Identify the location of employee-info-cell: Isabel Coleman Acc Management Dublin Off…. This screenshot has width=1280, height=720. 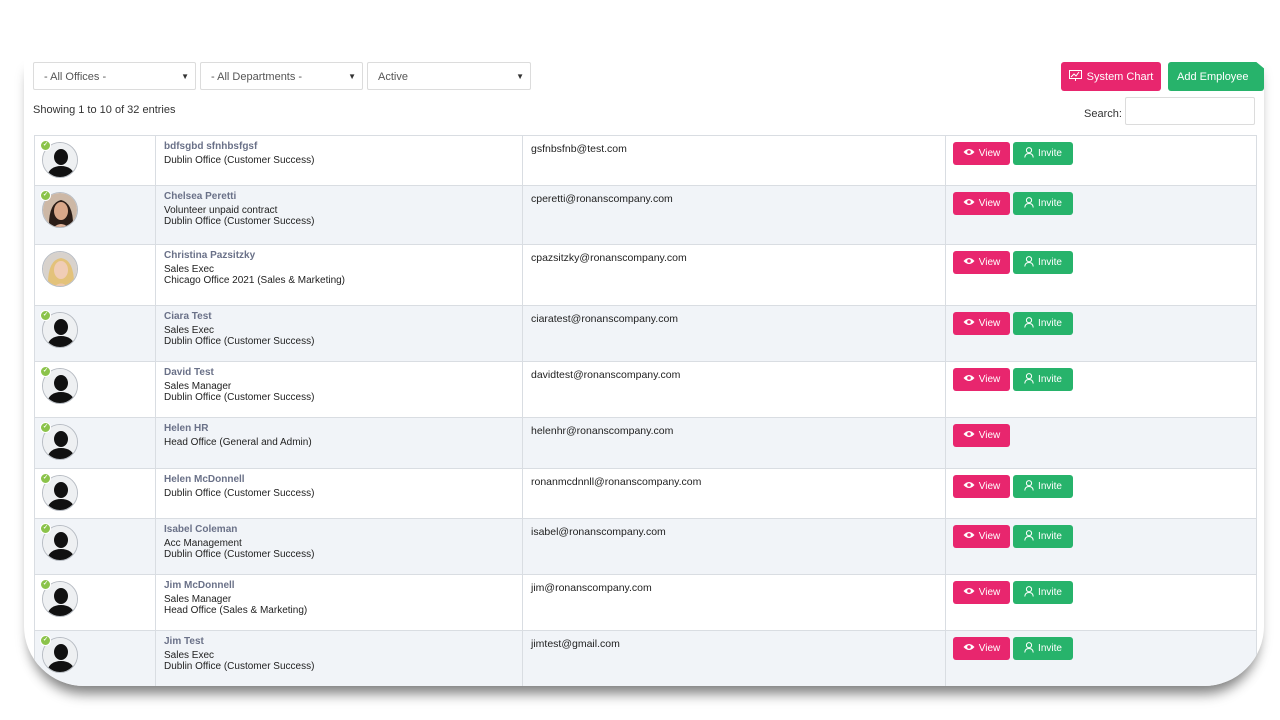
(339, 546).